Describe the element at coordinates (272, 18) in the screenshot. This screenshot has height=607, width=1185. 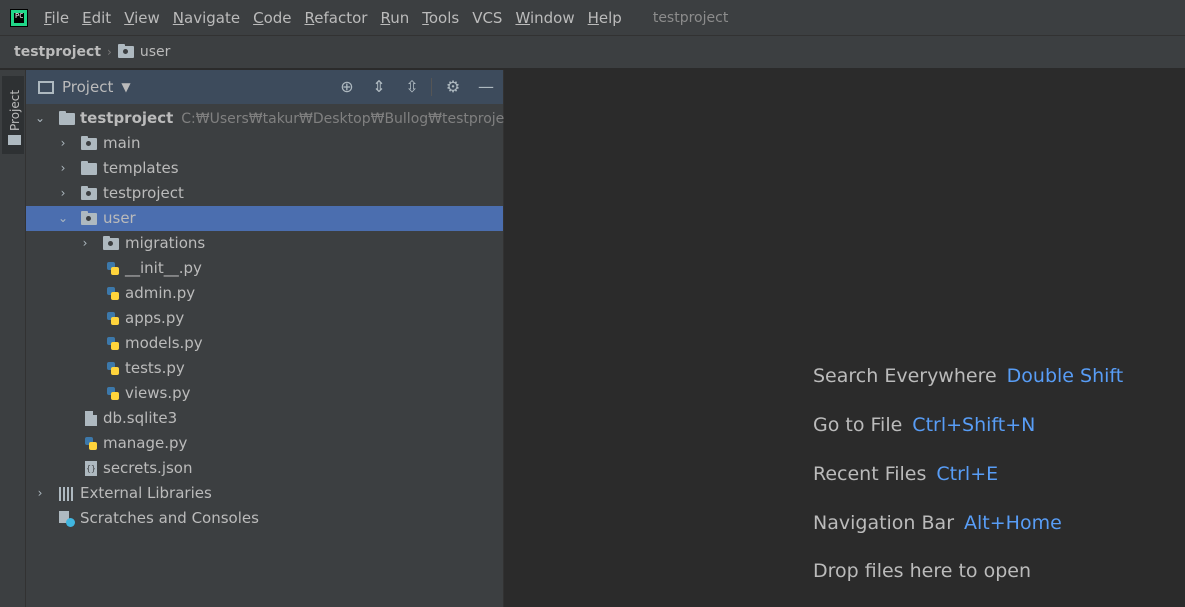
I see `menu-code: Code` at that location.